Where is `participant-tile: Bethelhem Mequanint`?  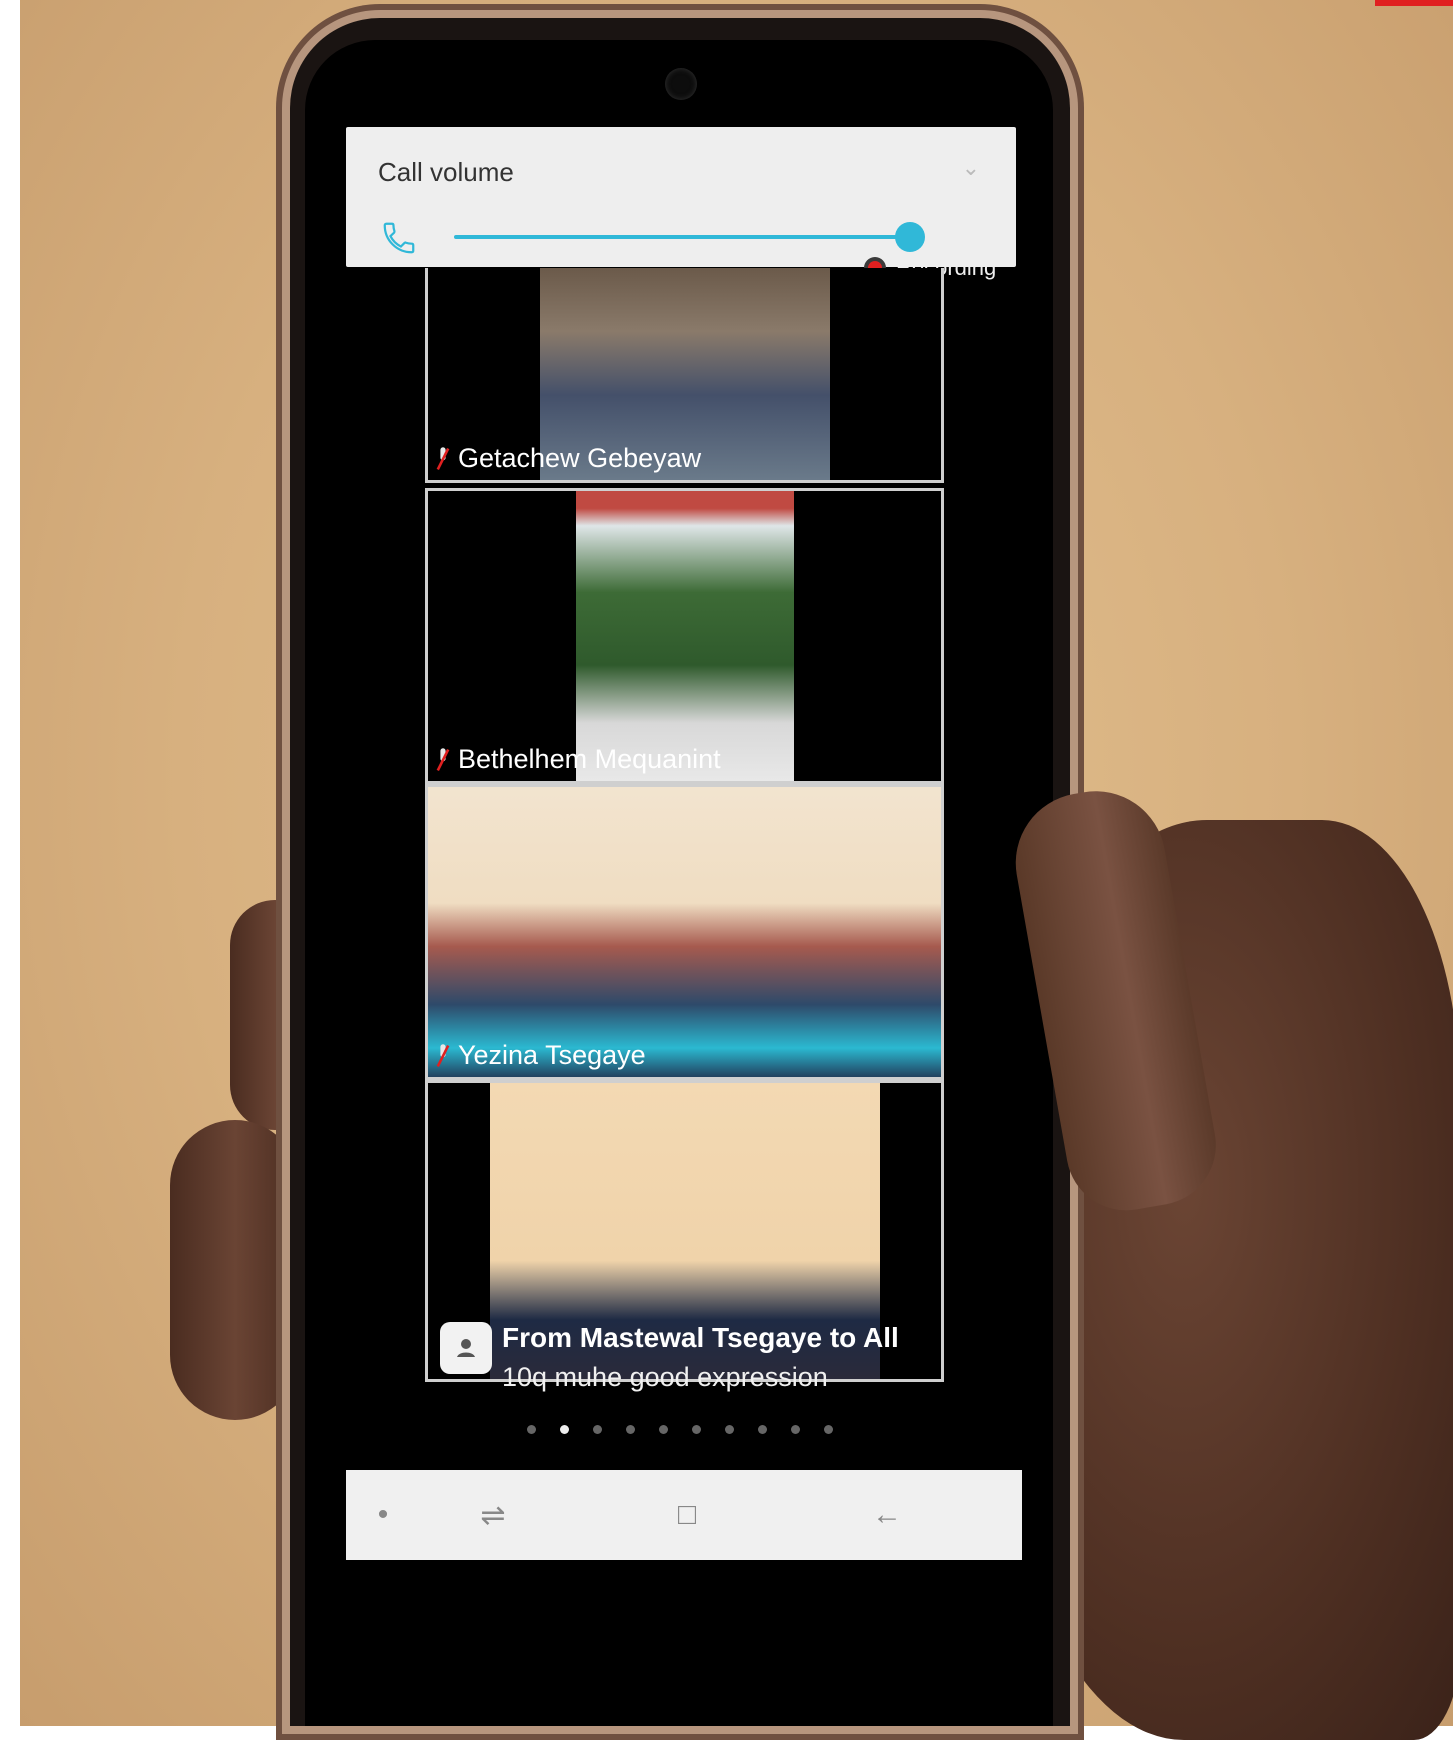 participant-tile: Bethelhem Mequanint is located at coordinates (684, 636).